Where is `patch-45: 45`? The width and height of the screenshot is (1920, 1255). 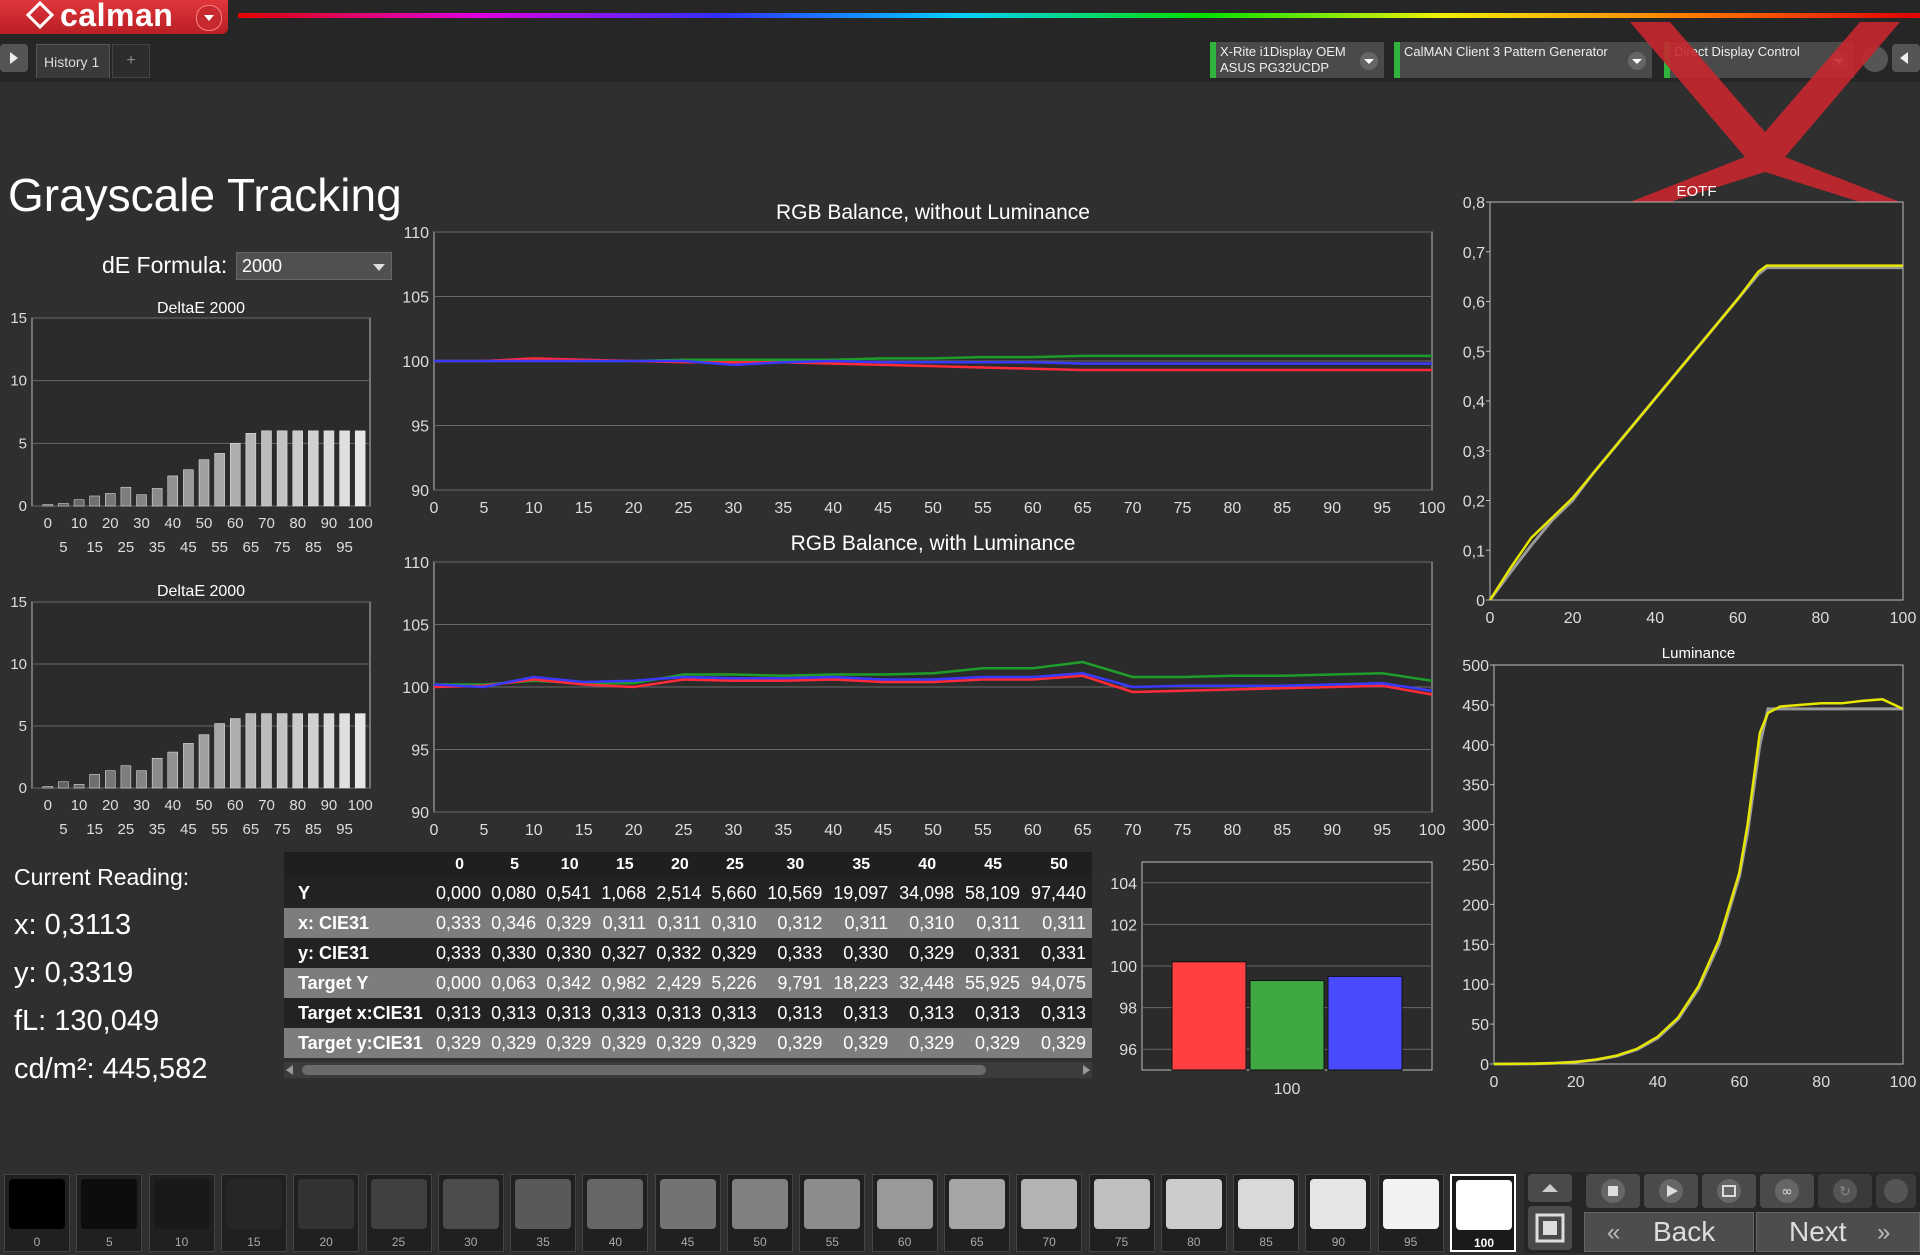 patch-45: 45 is located at coordinates (687, 1213).